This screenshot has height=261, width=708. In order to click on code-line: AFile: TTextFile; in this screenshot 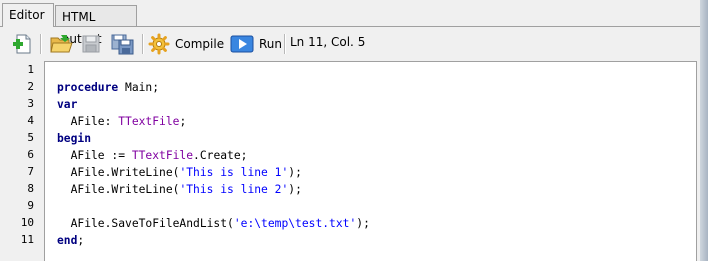, I will do `click(122, 121)`.